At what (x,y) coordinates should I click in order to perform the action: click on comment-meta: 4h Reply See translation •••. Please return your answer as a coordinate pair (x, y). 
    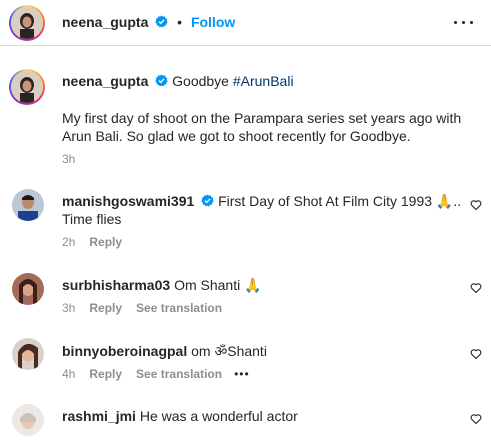
    Looking at the image, I should click on (156, 374).